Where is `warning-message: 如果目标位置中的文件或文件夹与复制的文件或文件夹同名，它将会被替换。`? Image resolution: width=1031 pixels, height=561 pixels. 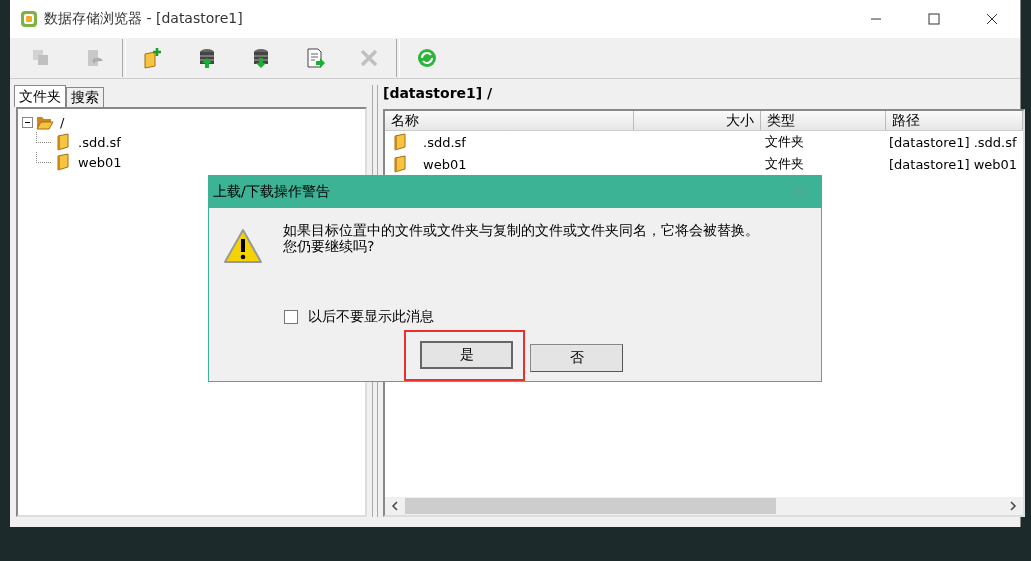 warning-message: 如果目标位置中的文件或文件夹与复制的文件或文件夹同名，它将会被替换。 is located at coordinates (521, 230).